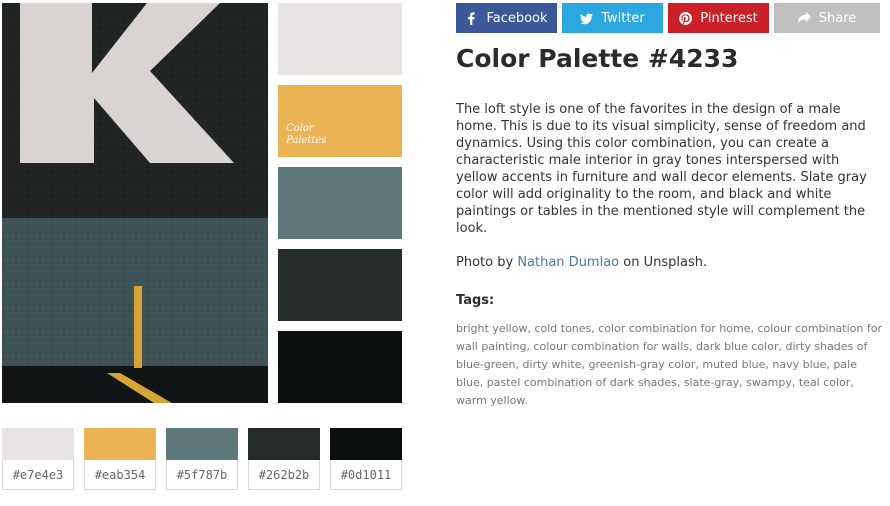  I want to click on facebook-label: Facebook, so click(517, 18).